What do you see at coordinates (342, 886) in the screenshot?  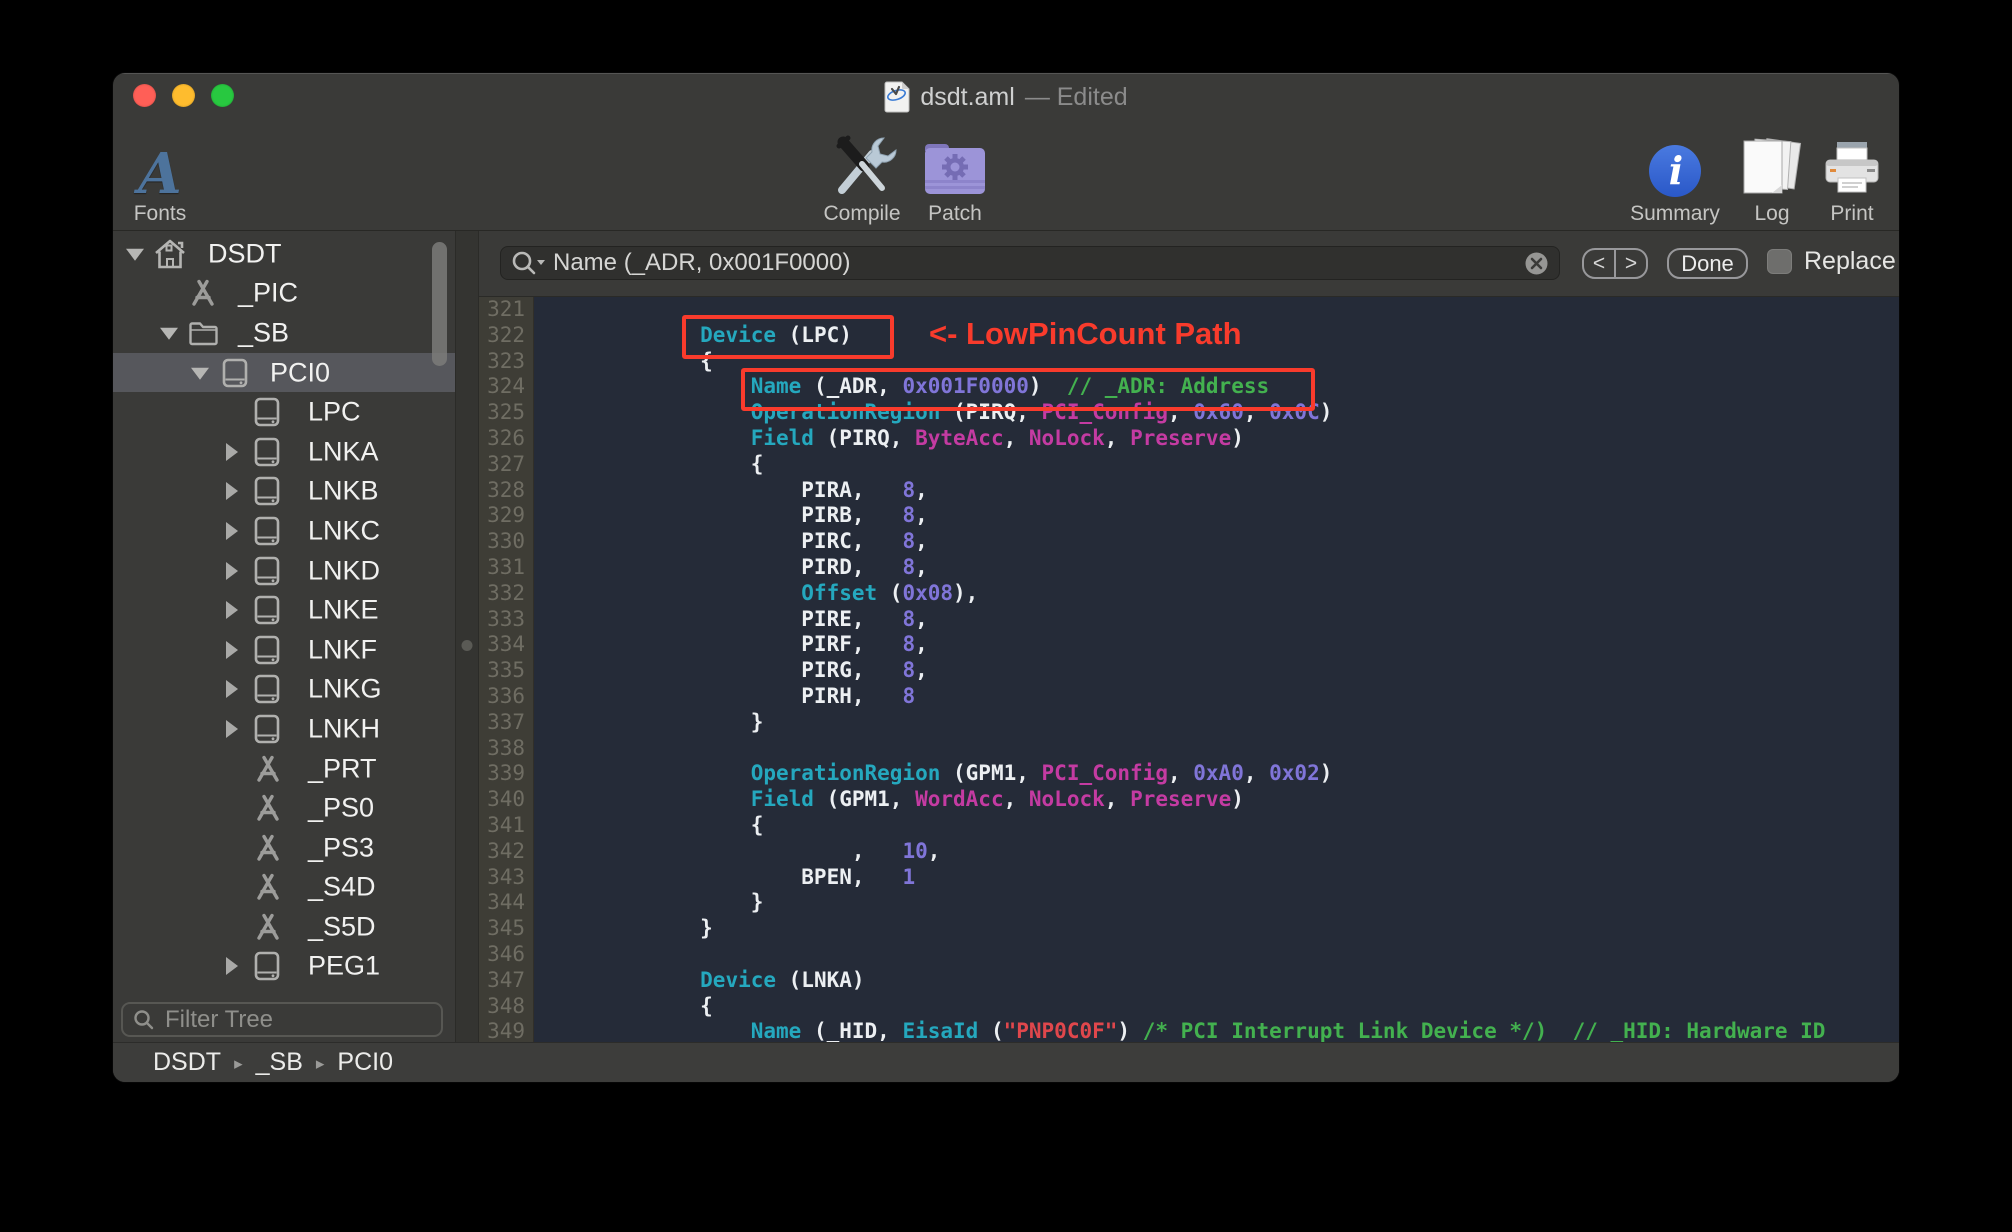 I see `tree-item-label: _S4D` at bounding box center [342, 886].